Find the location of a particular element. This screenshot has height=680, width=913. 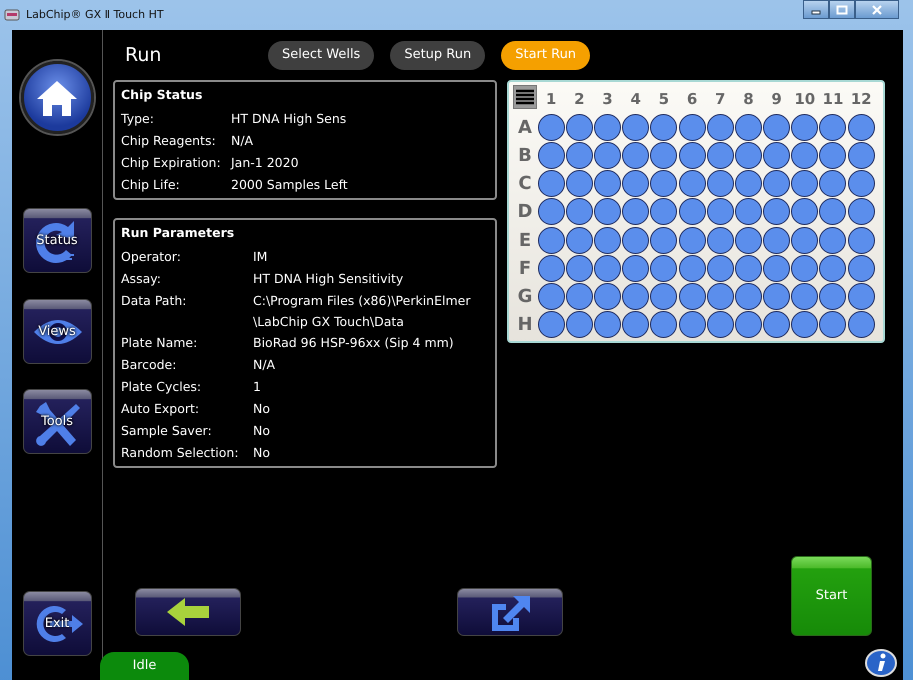

tab: Select Wells is located at coordinates (321, 55).